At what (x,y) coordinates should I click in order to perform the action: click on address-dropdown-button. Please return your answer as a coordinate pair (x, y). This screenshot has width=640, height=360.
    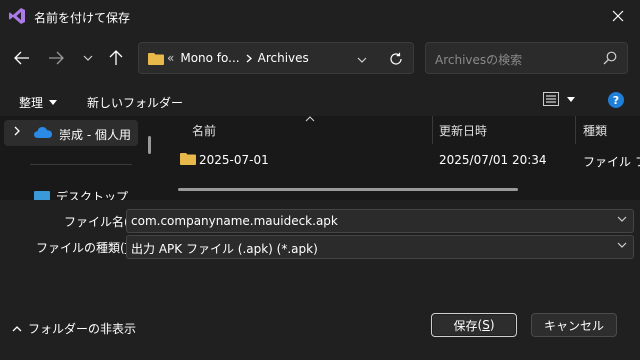
    Looking at the image, I should click on (362, 59).